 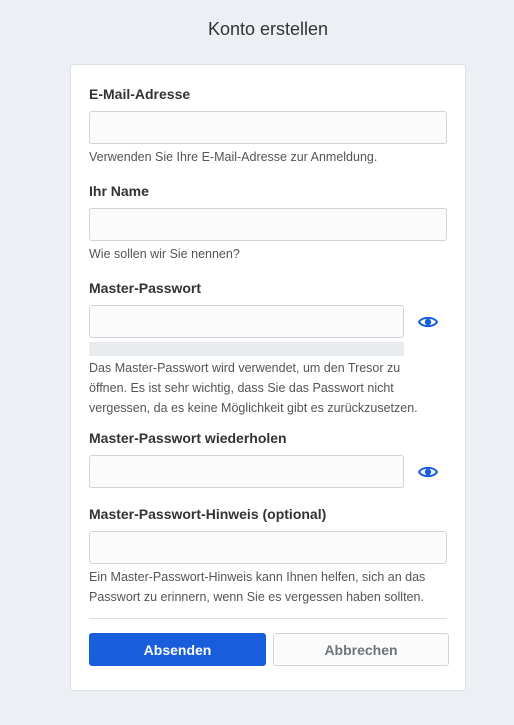 I want to click on master-password-input, so click(x=246, y=321).